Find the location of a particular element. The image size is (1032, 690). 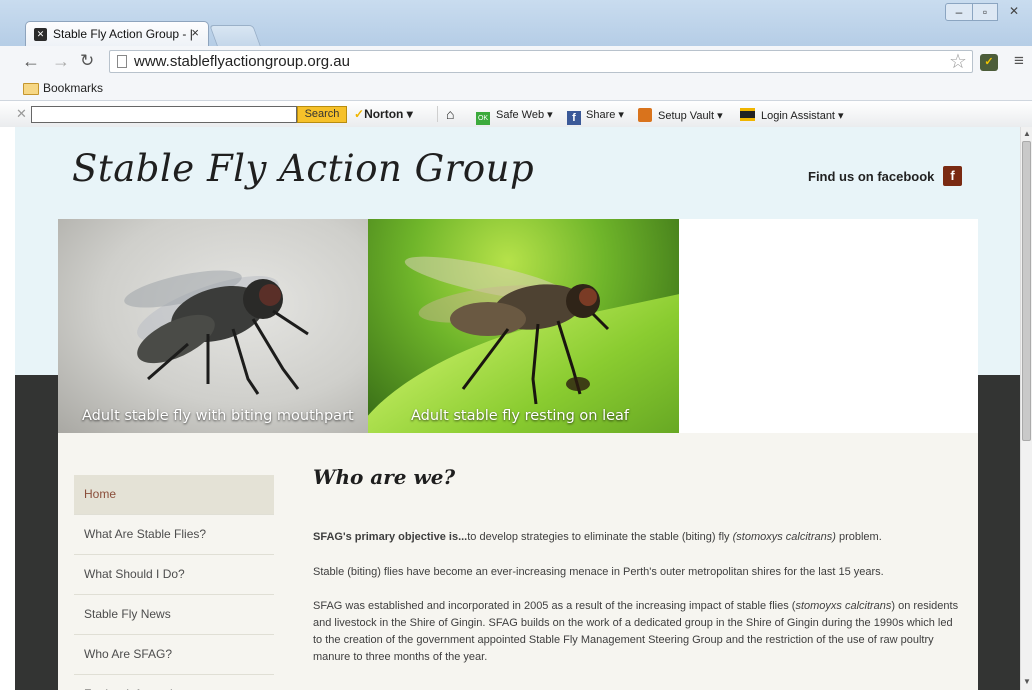

login-assistant-label: Login Assistant is located at coordinates (798, 116).